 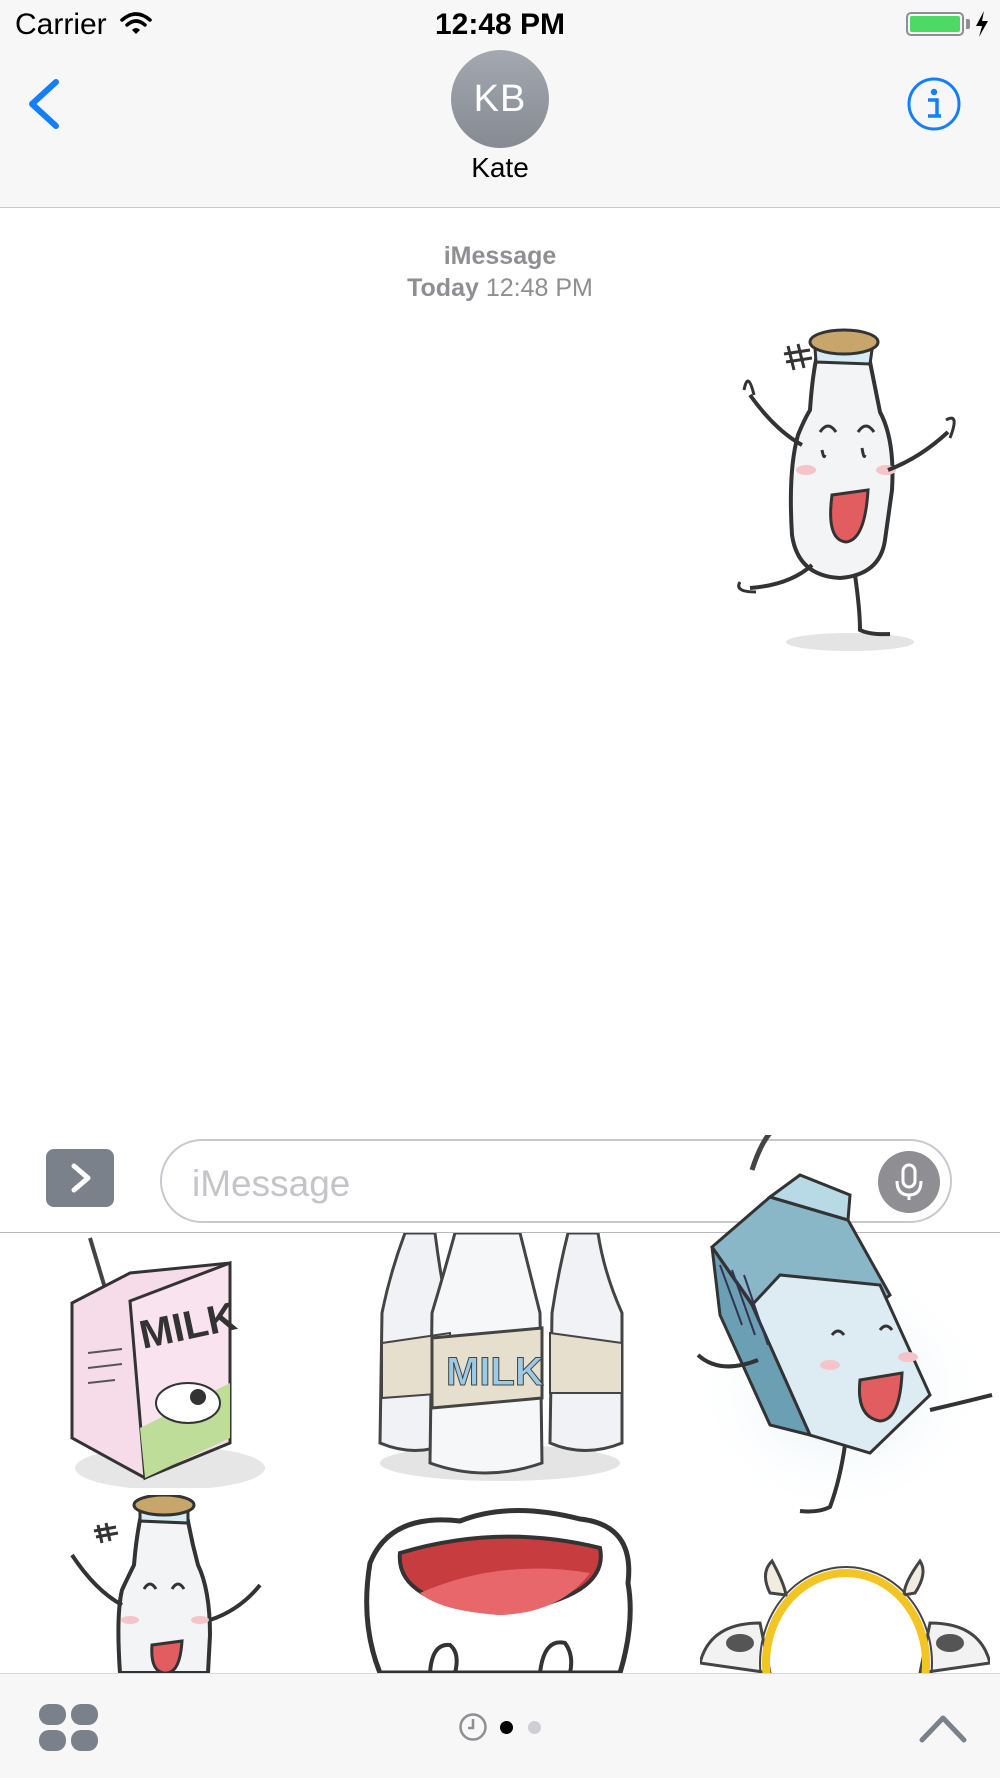 I want to click on expand-button, so click(x=80, y=1178).